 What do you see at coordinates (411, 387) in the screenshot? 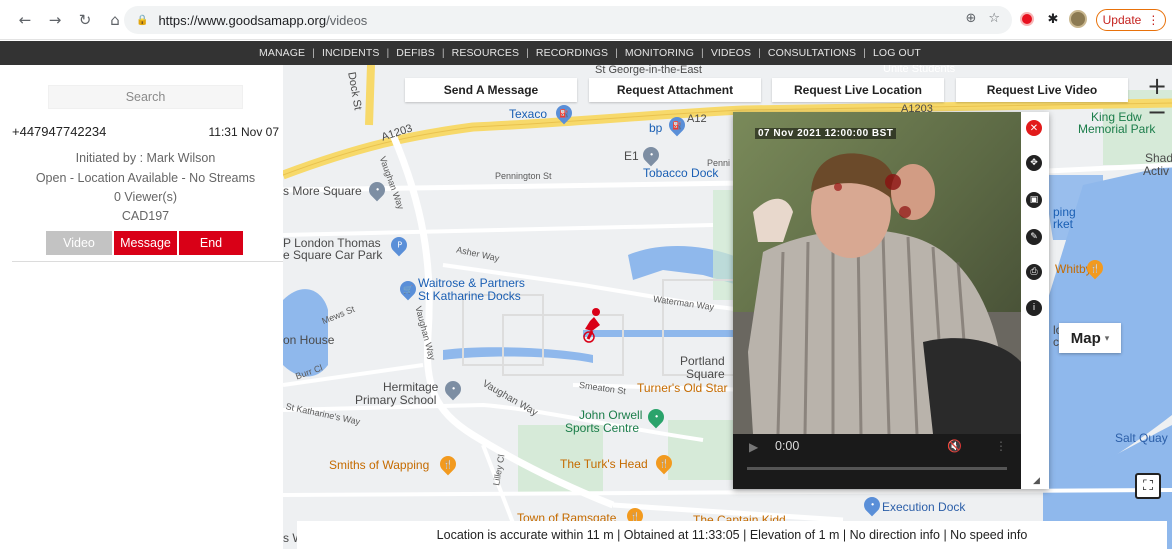
I see `map-label: Hermitage` at bounding box center [411, 387].